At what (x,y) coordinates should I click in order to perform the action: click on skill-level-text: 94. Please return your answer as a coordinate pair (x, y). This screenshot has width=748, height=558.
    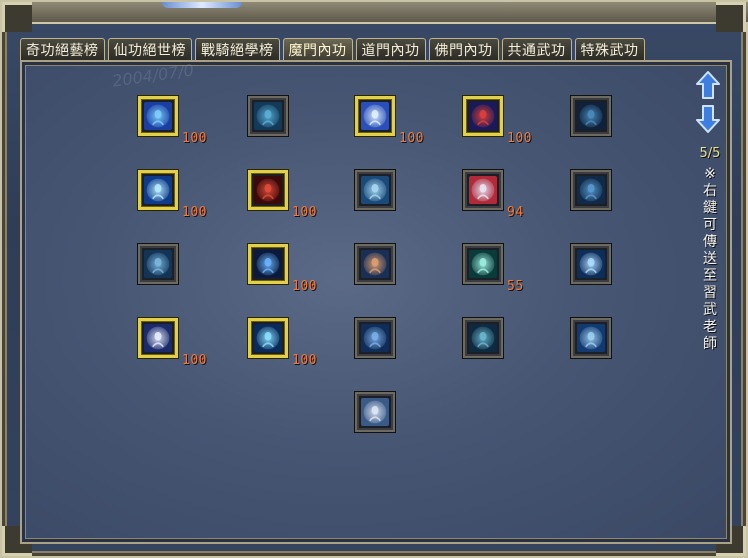
    Looking at the image, I should click on (515, 212).